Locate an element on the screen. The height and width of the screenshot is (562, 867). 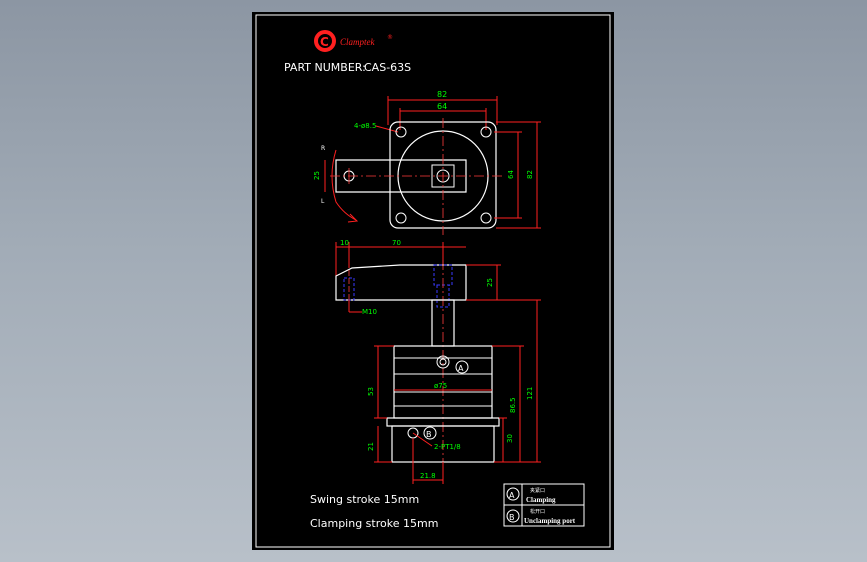
brand-name: Clamptek is located at coordinates (357, 42).